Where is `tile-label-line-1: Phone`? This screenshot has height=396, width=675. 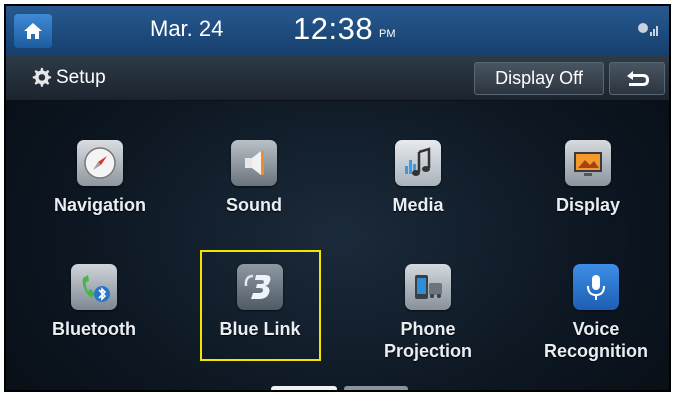 tile-label-line-1: Phone is located at coordinates (428, 329).